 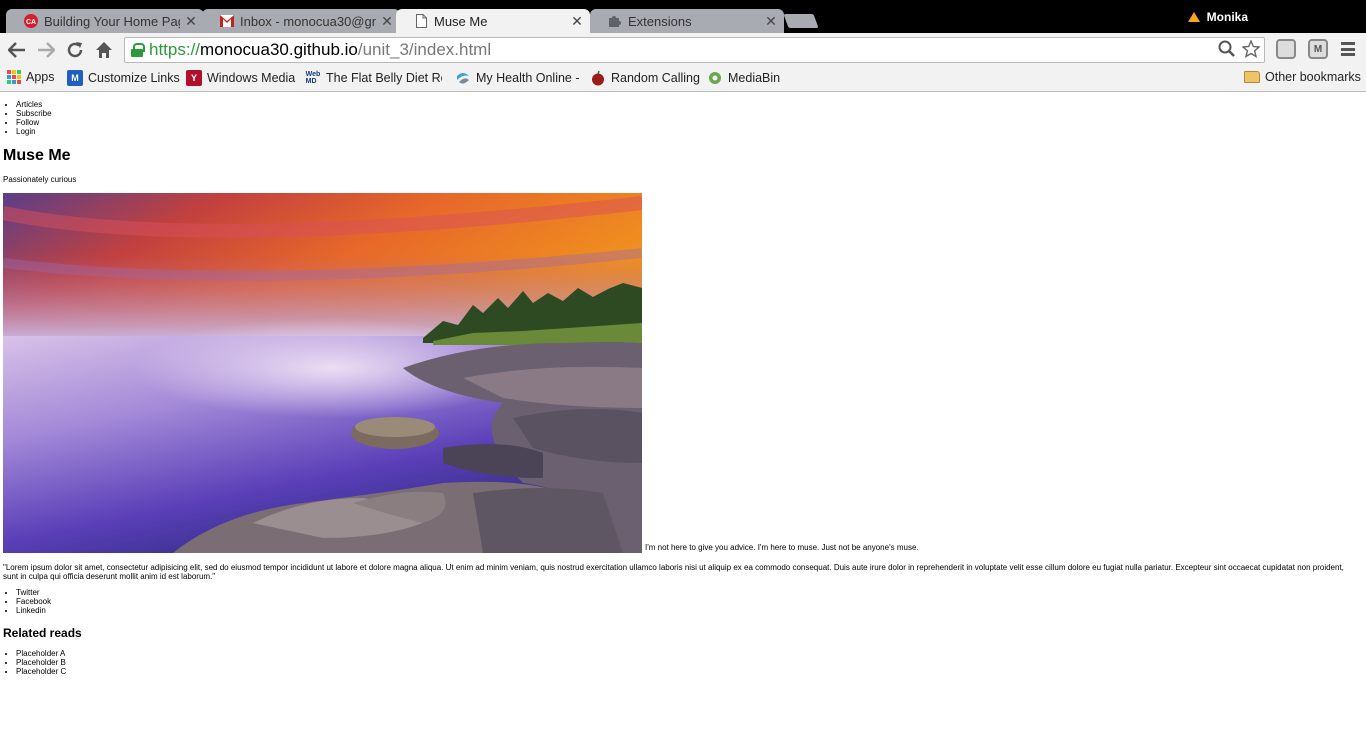 What do you see at coordinates (1227, 51) in the screenshot?
I see `zoom-icon` at bounding box center [1227, 51].